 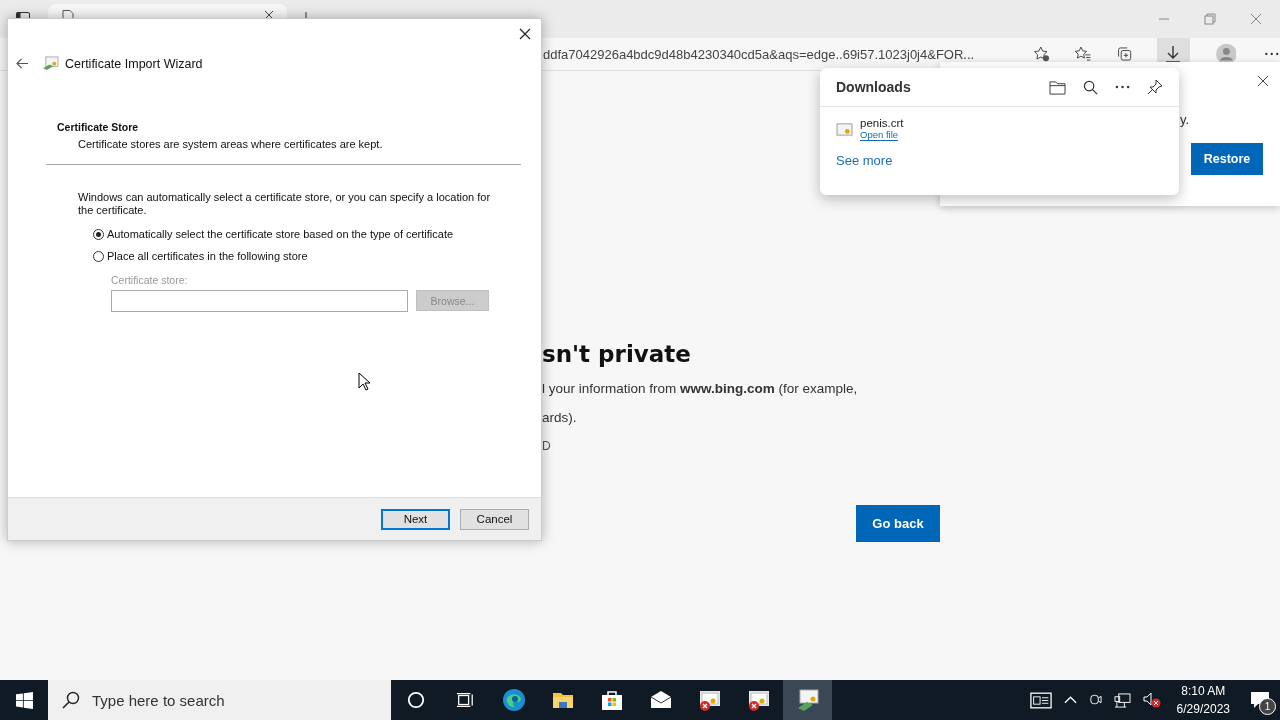 What do you see at coordinates (864, 160) in the screenshot?
I see `see-more-link: See more` at bounding box center [864, 160].